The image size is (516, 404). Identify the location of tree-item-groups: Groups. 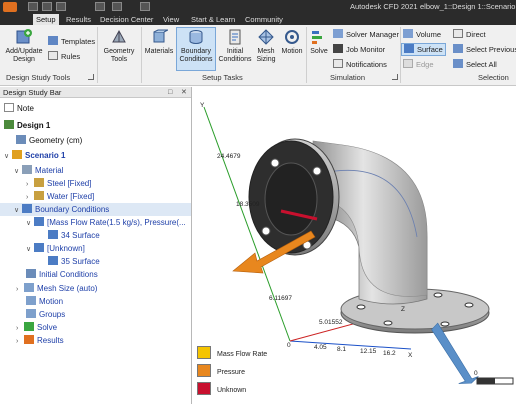
(45, 314).